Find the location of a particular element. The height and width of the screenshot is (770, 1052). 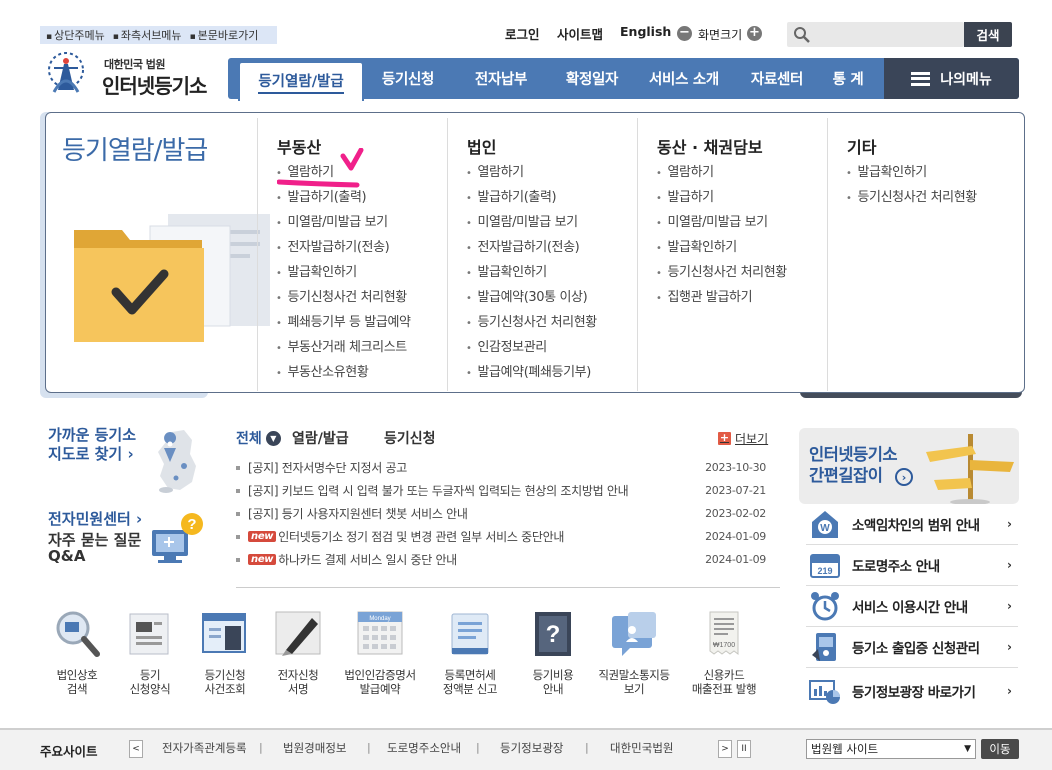

footer-link: 대한민국법원 is located at coordinates (641, 748).